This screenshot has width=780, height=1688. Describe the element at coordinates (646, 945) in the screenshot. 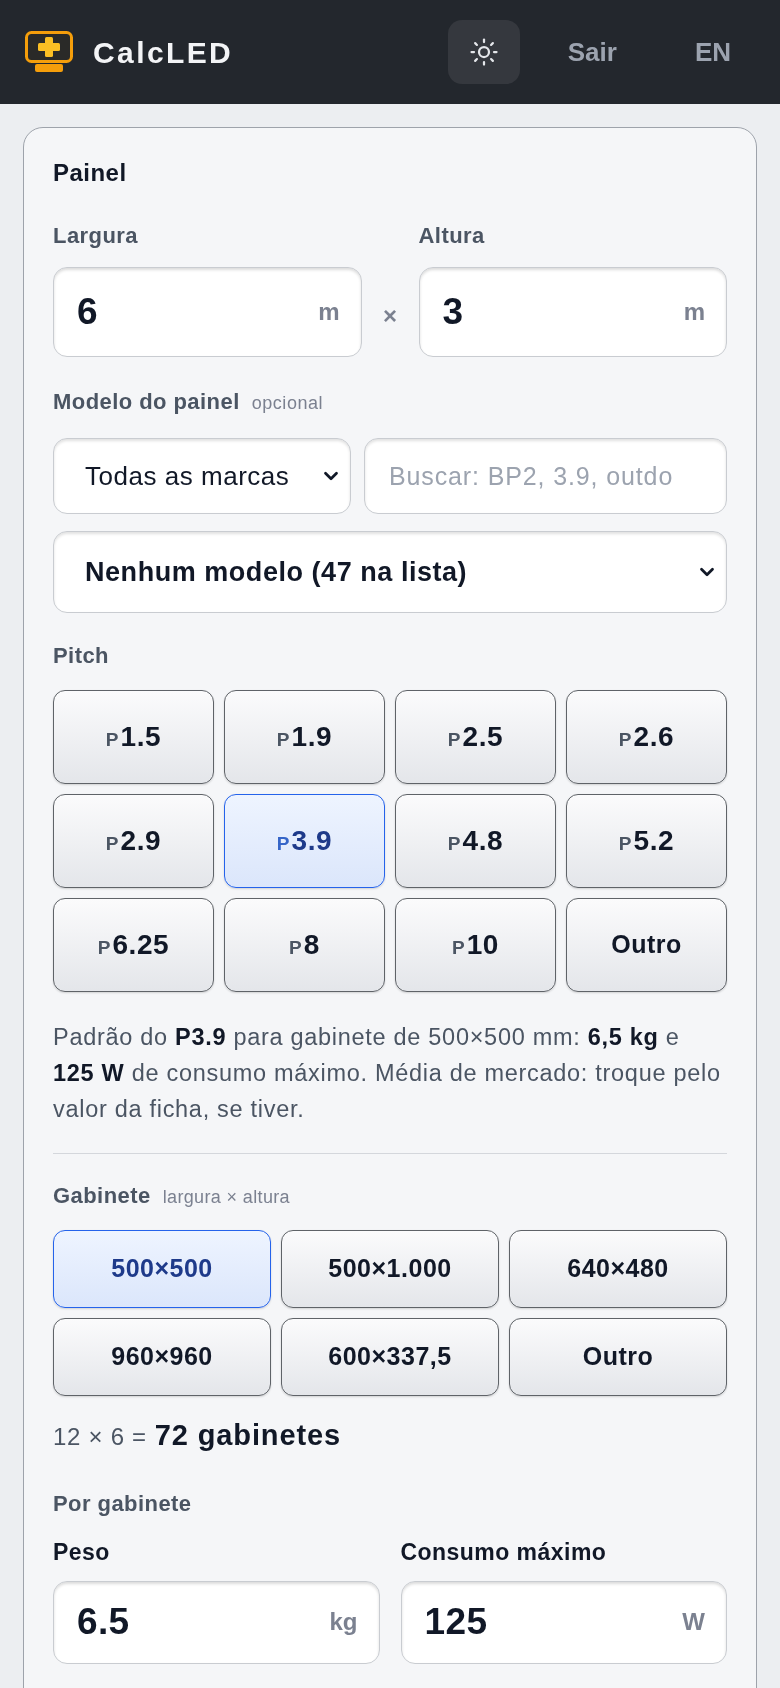

I see `pitch-option: Outro` at that location.